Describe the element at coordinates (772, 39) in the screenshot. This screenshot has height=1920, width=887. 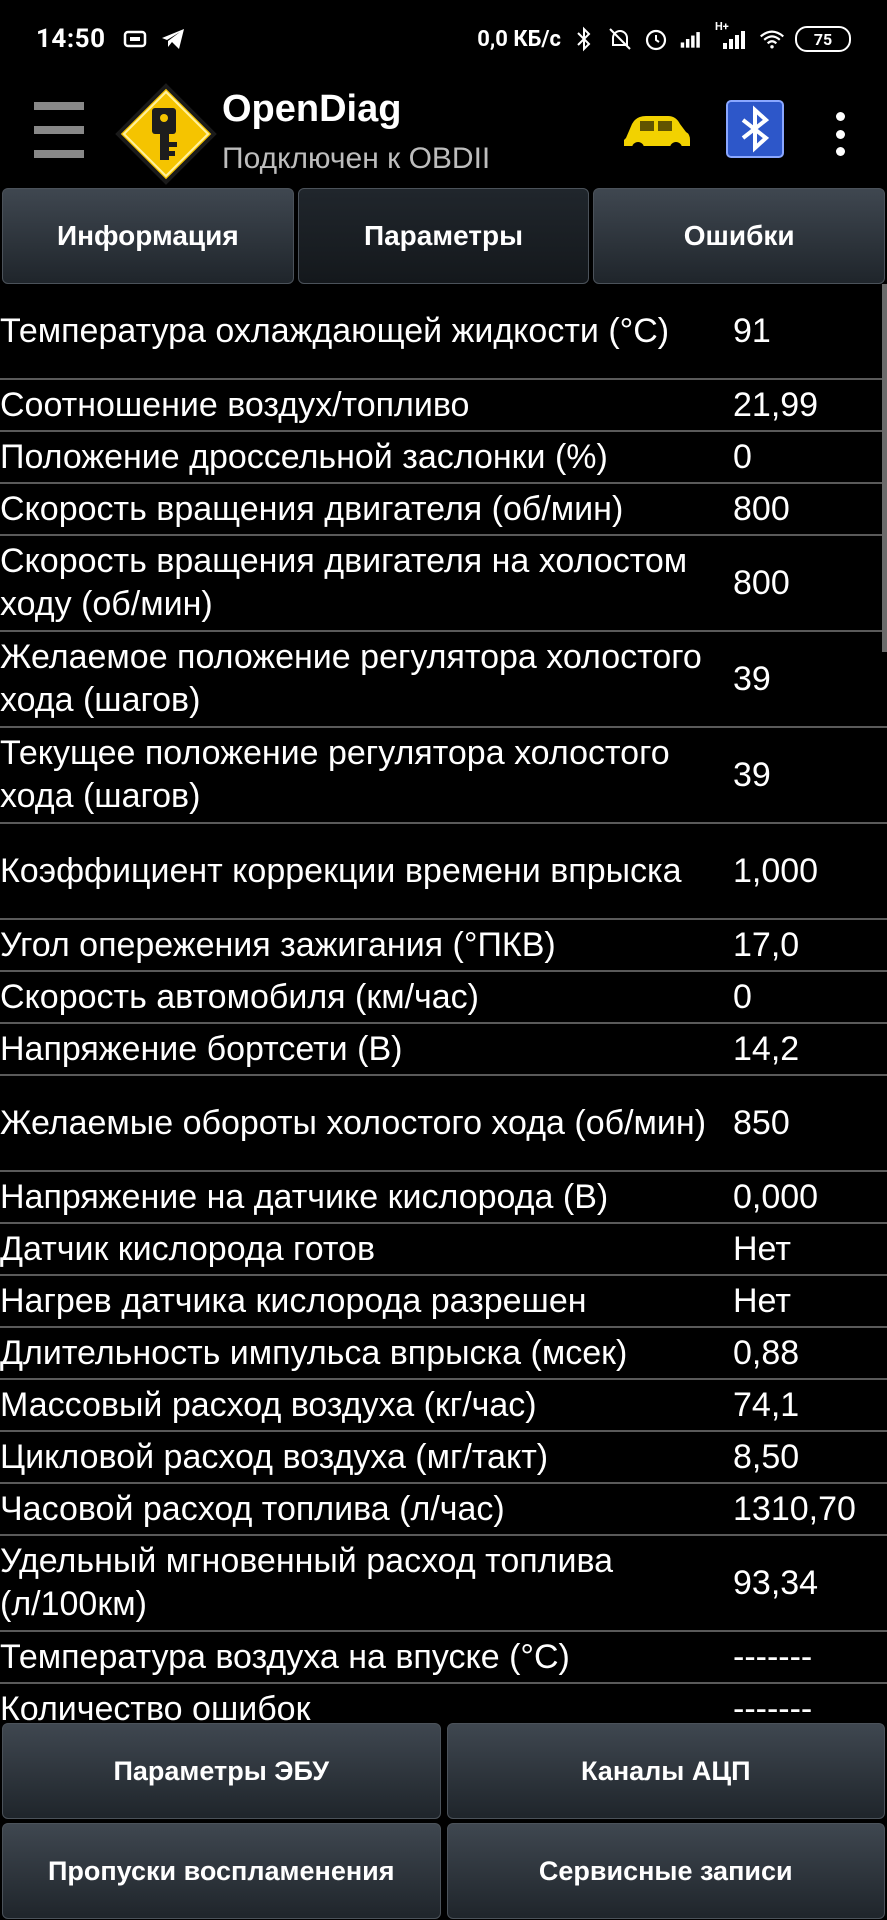
I see `wifi-icon` at that location.